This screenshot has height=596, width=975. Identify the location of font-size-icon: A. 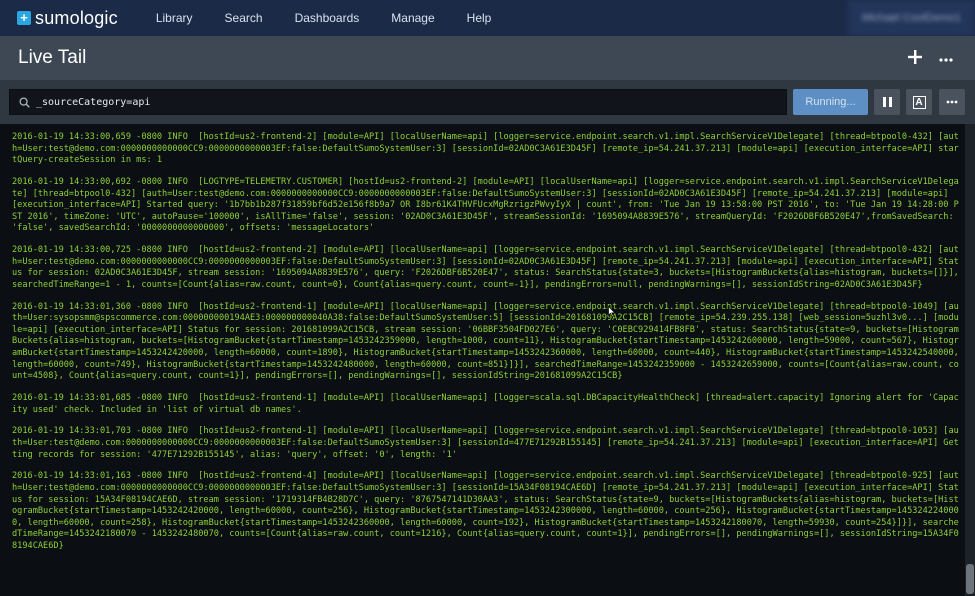
(919, 102).